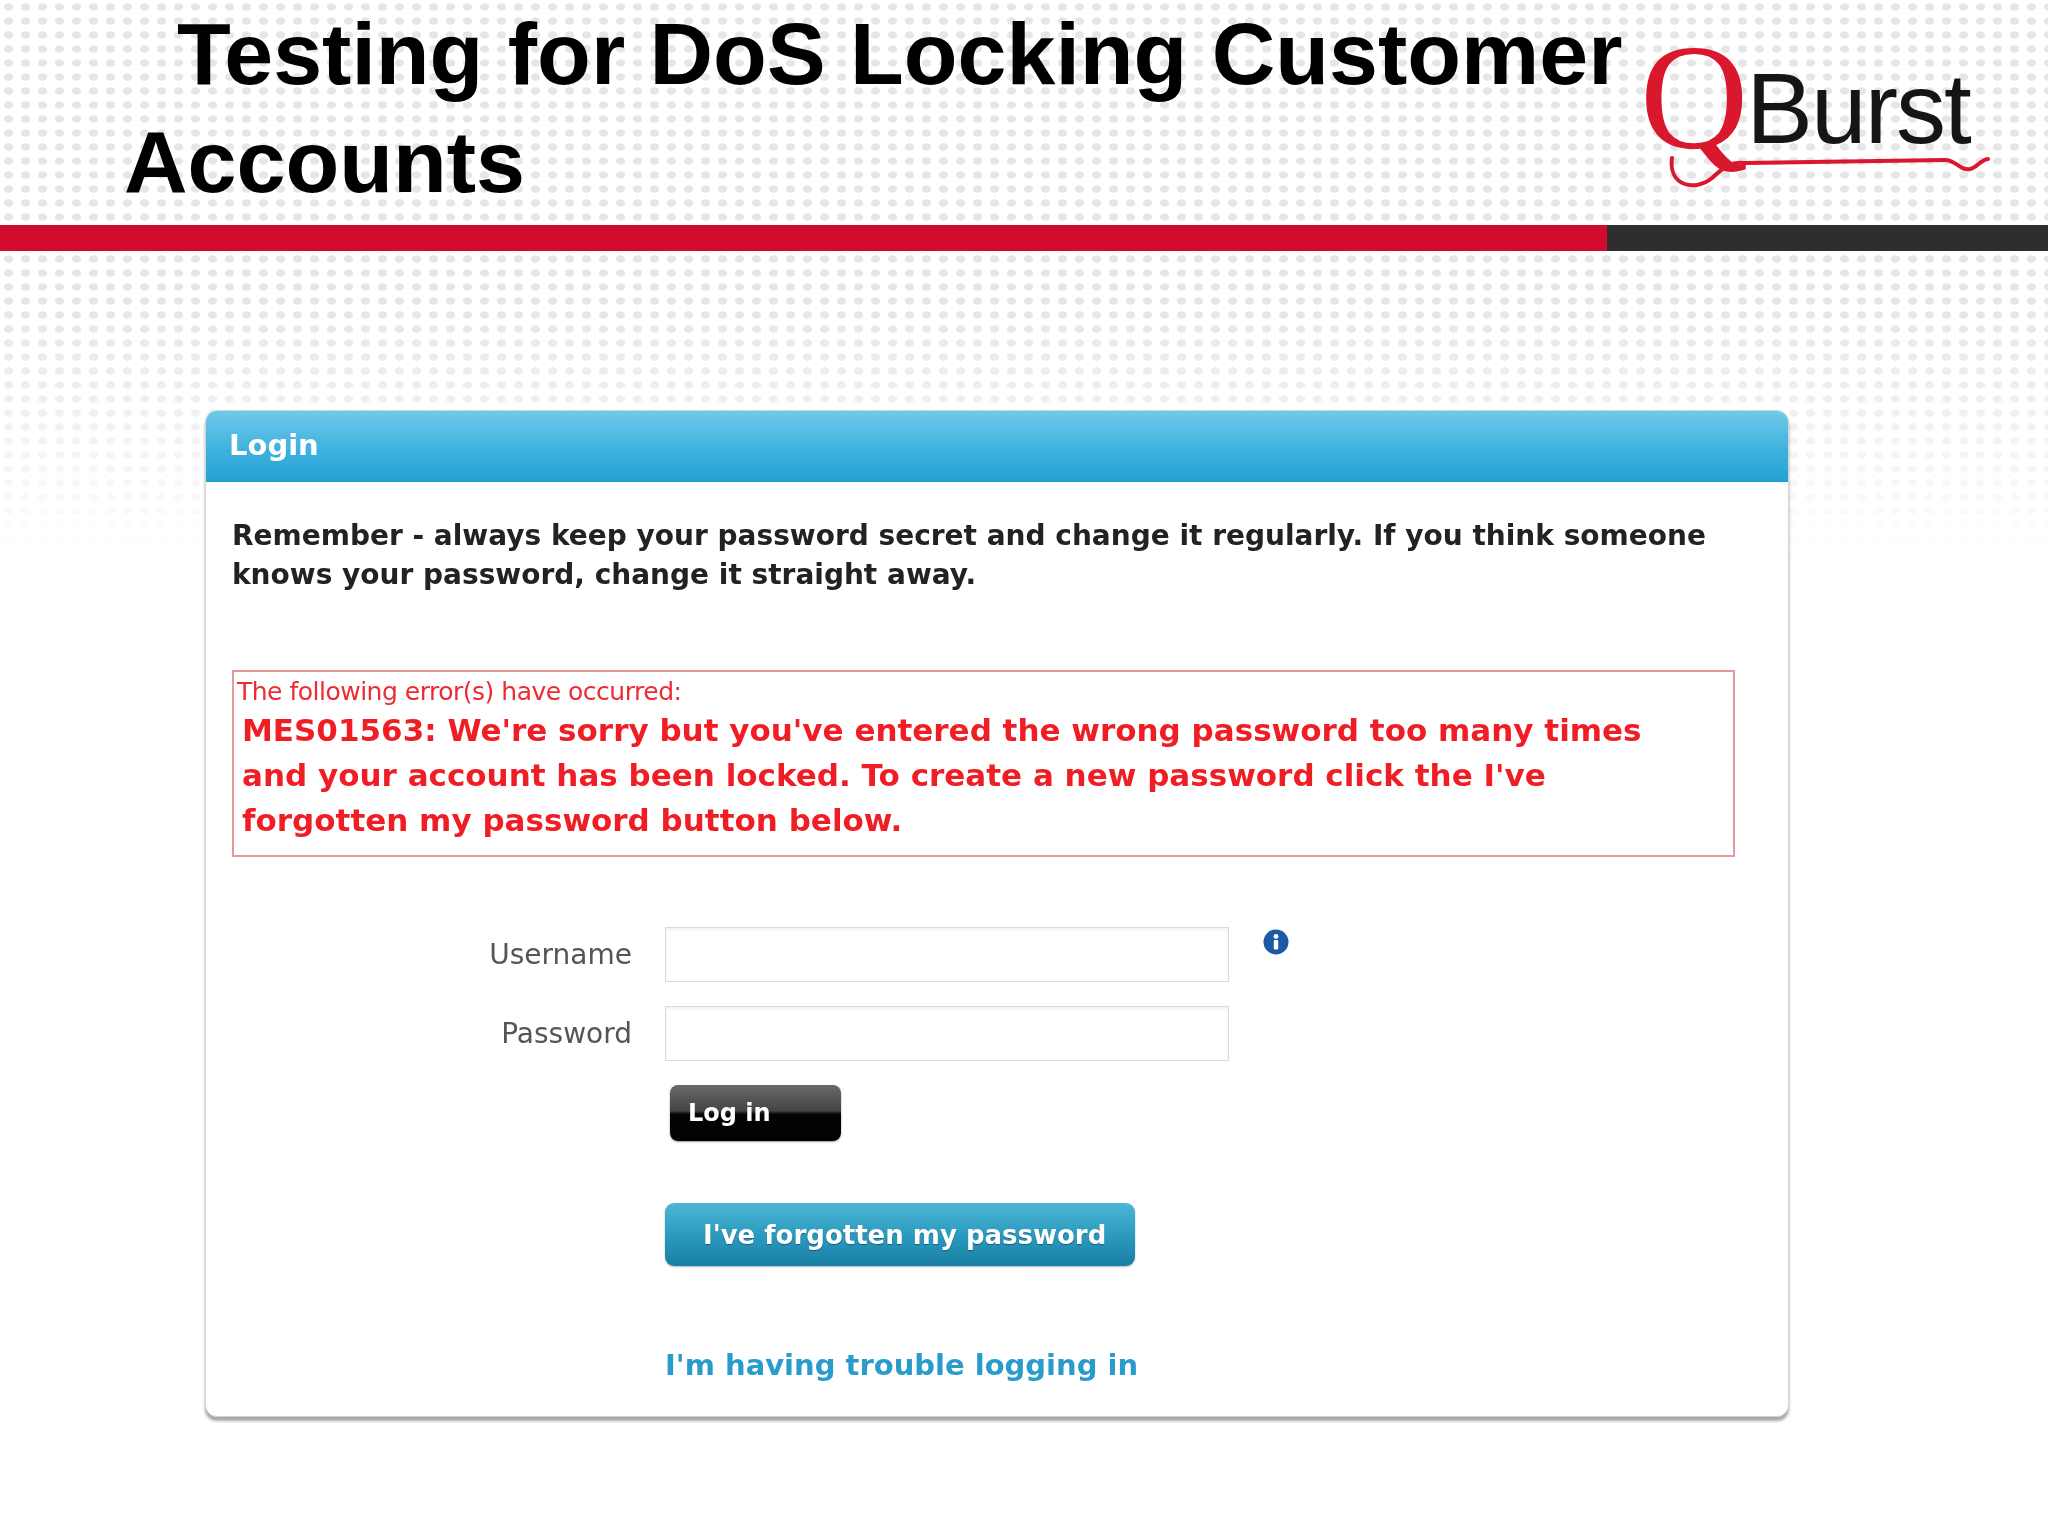 The width and height of the screenshot is (2048, 1536). I want to click on trouble-logging-in-link: I'm having trouble logging in, so click(902, 1365).